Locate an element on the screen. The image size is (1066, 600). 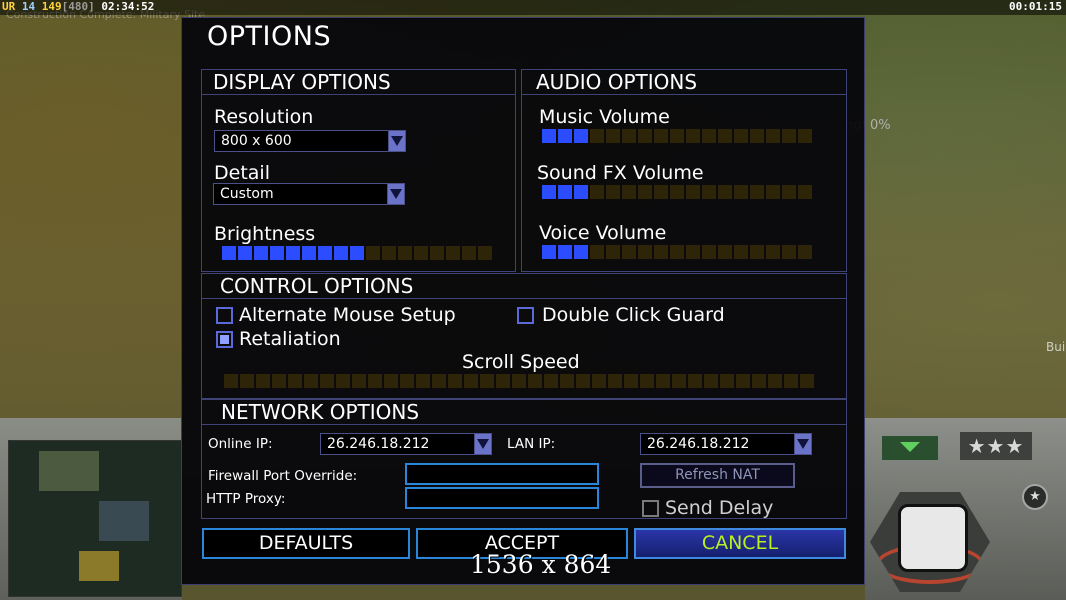
double-click-guard-checkbox is located at coordinates (525, 315).